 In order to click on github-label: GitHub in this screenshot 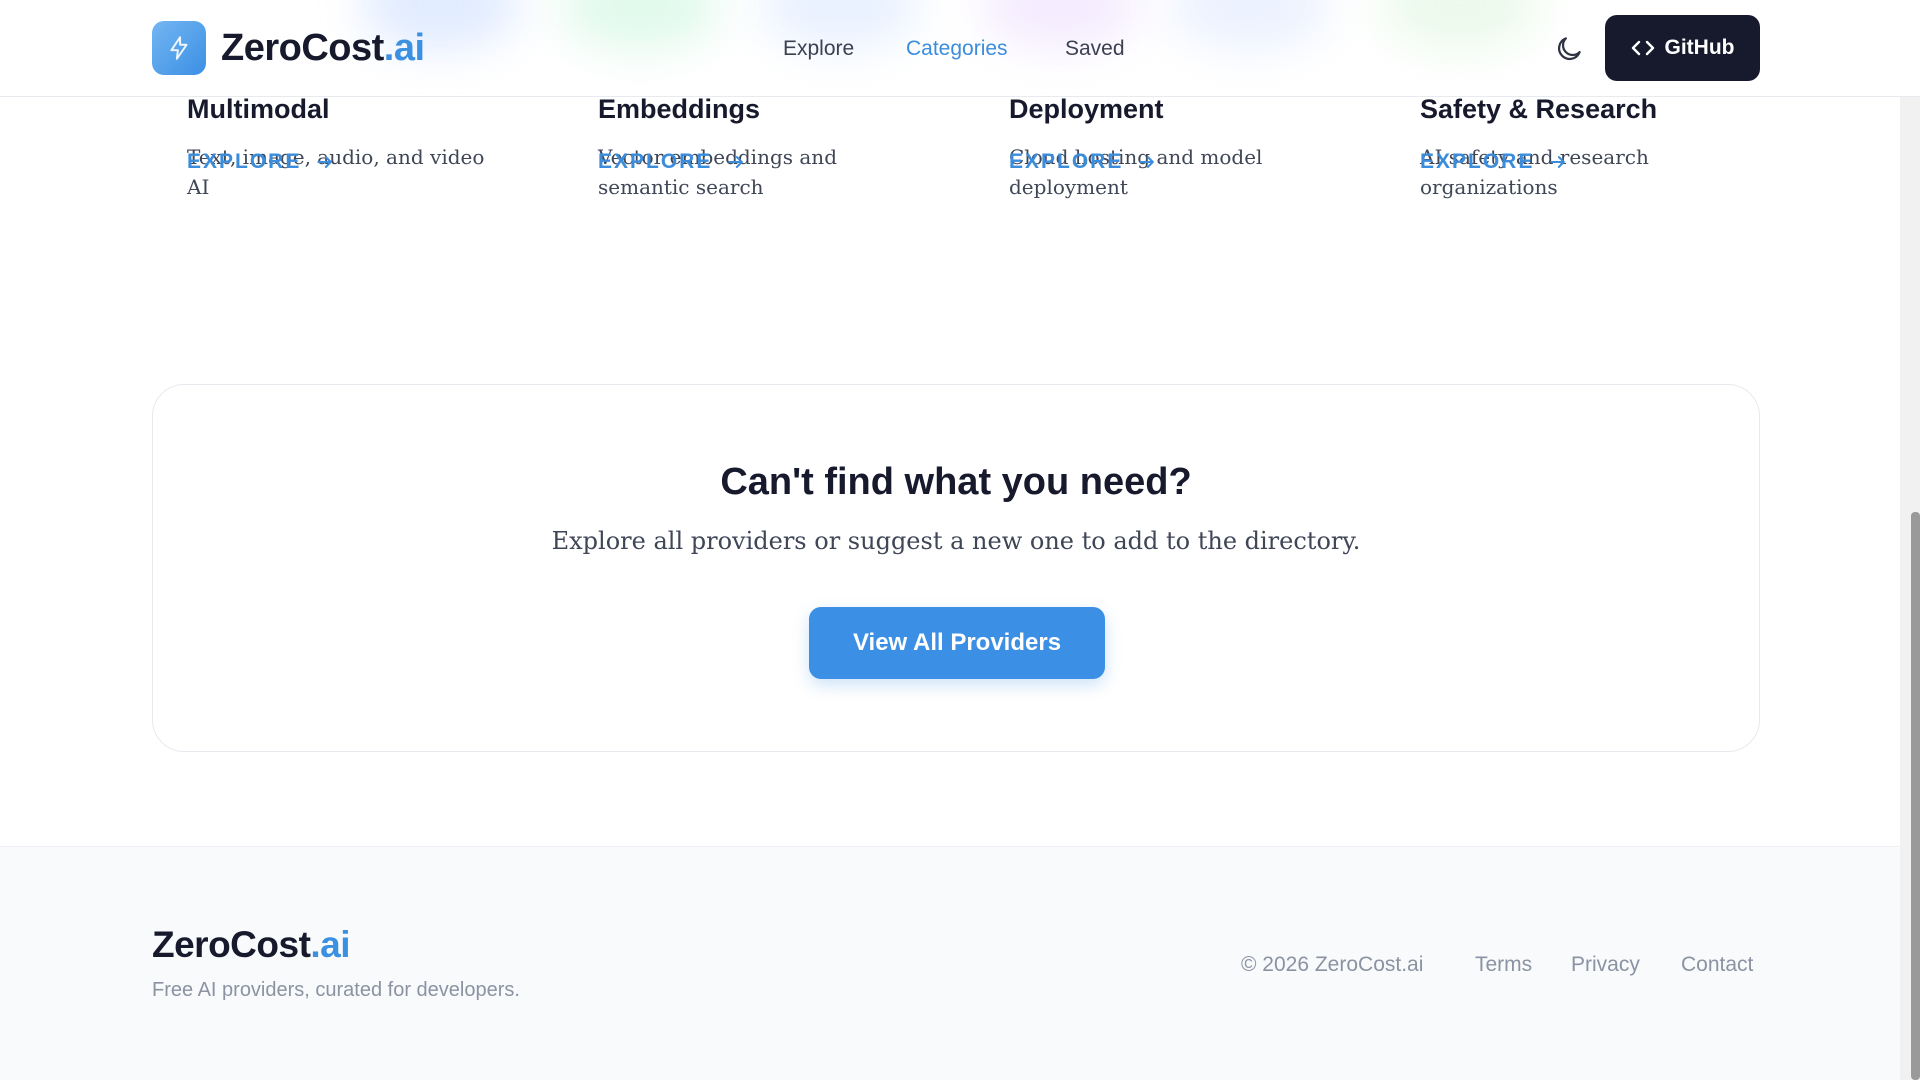, I will do `click(1699, 47)`.